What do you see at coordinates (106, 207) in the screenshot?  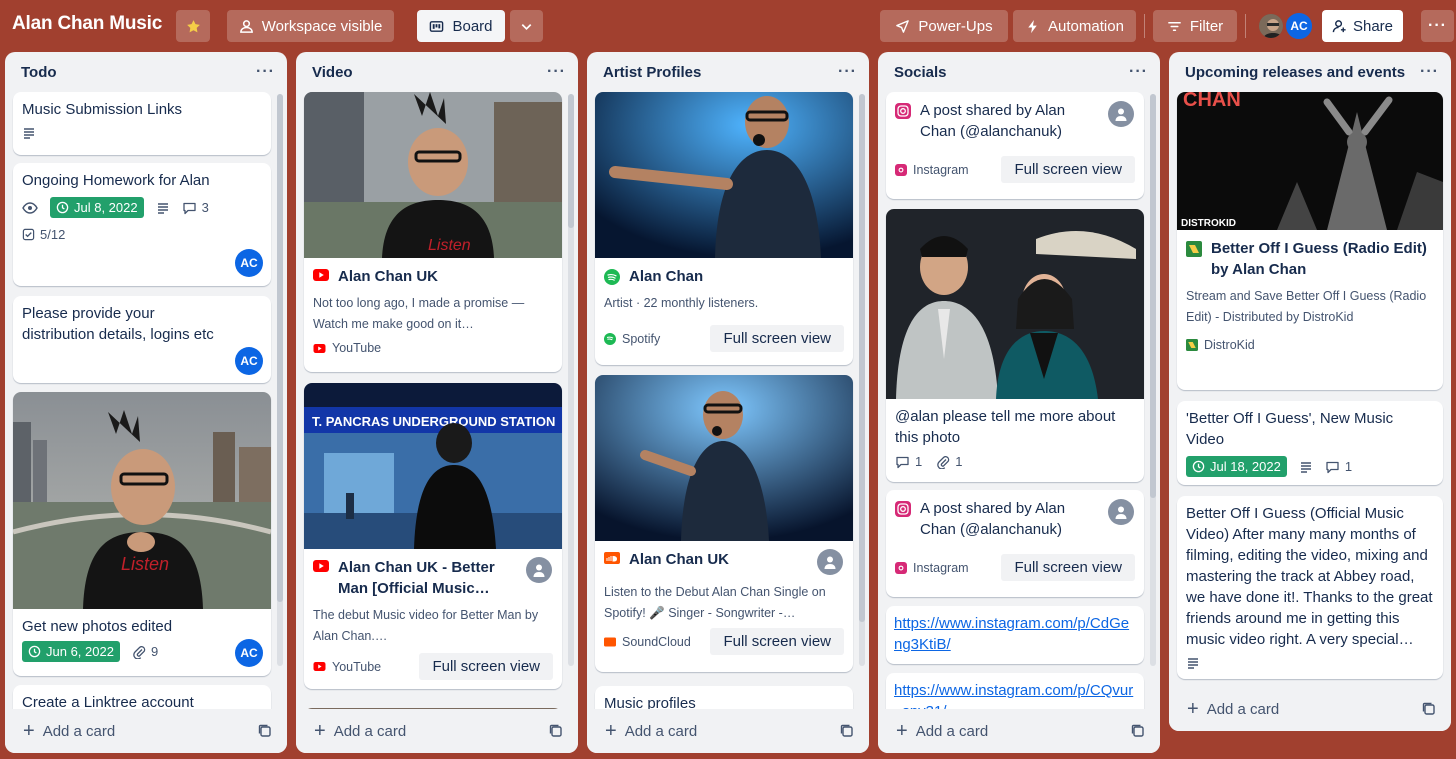 I see `due-date-text: Jul 8, 2022` at bounding box center [106, 207].